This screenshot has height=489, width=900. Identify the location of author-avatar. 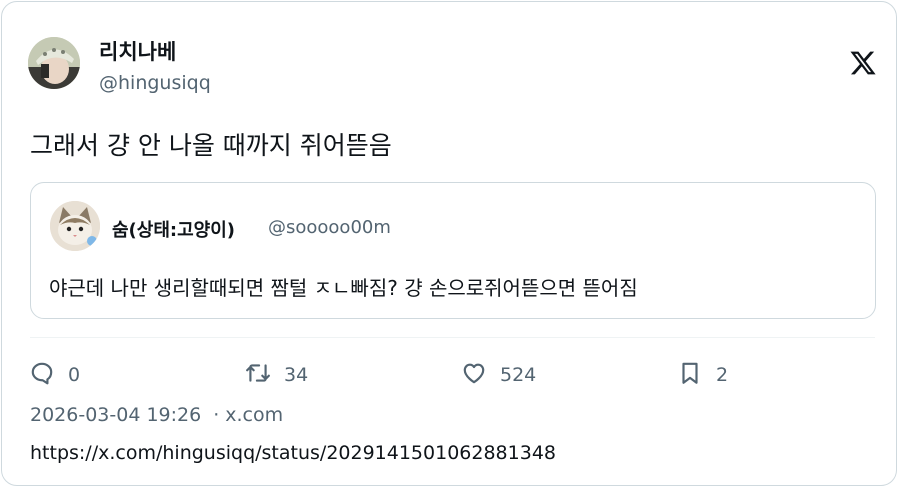
(54, 63).